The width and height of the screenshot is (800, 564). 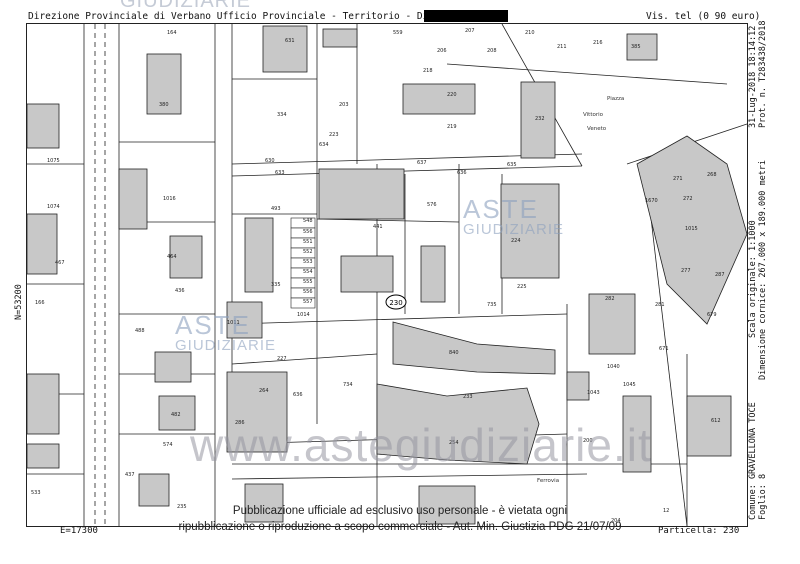 What do you see at coordinates (40, 303) in the screenshot?
I see `parcel-number: 166` at bounding box center [40, 303].